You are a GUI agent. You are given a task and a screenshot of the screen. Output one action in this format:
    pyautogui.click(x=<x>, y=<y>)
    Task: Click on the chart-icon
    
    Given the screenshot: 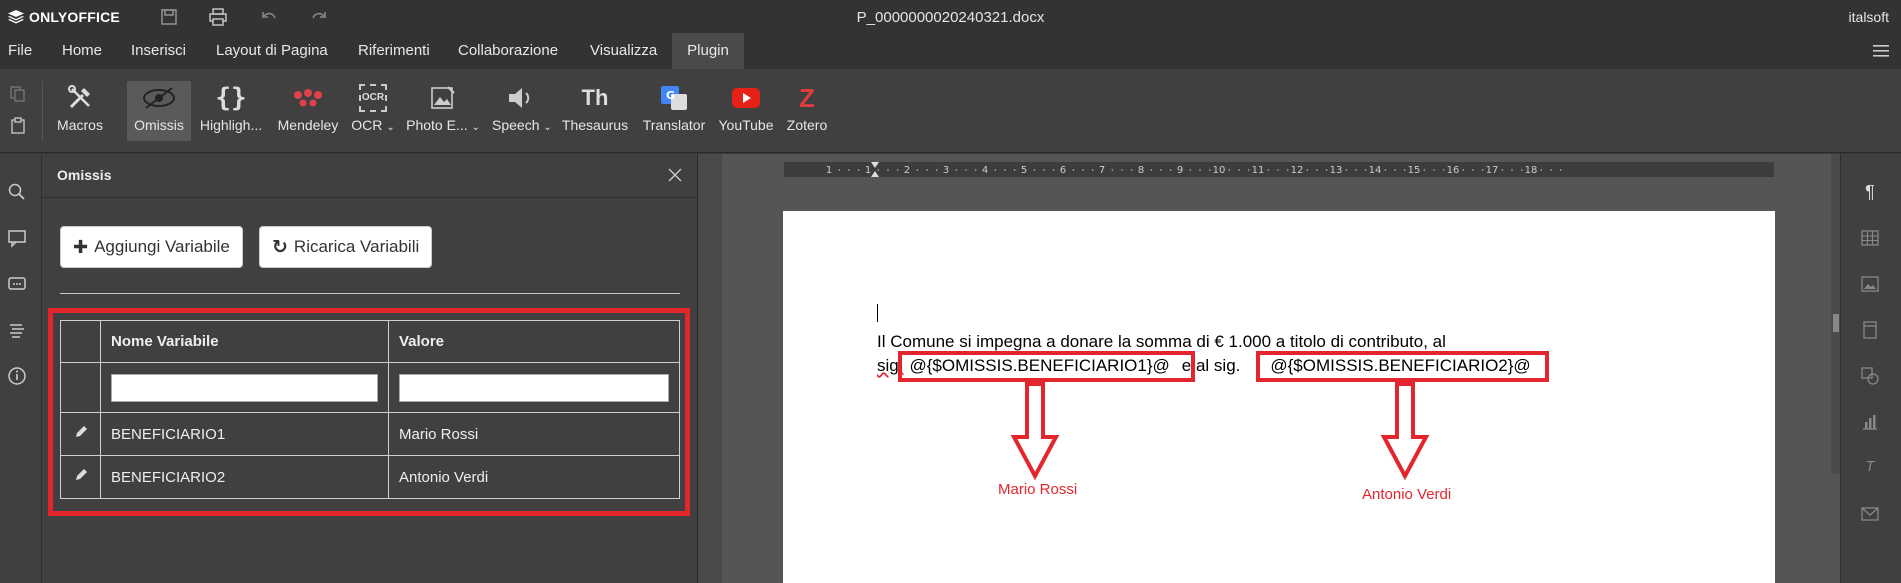 What is the action you would take?
    pyautogui.click(x=1870, y=422)
    